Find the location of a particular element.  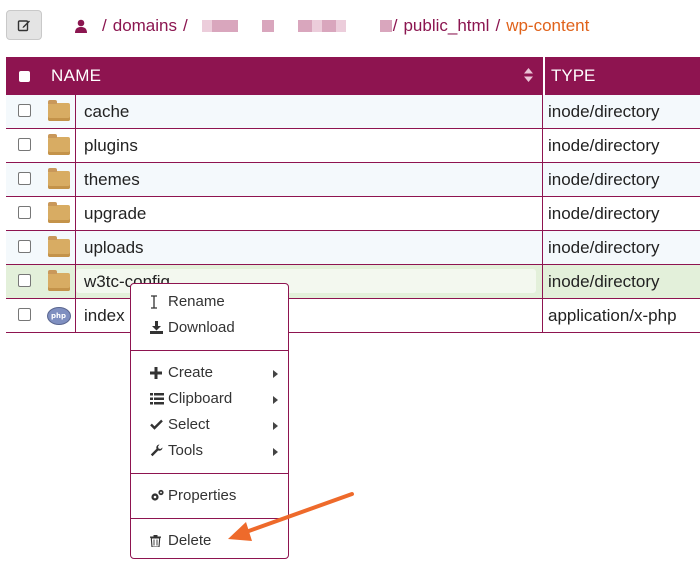

user-icon is located at coordinates (81, 26).